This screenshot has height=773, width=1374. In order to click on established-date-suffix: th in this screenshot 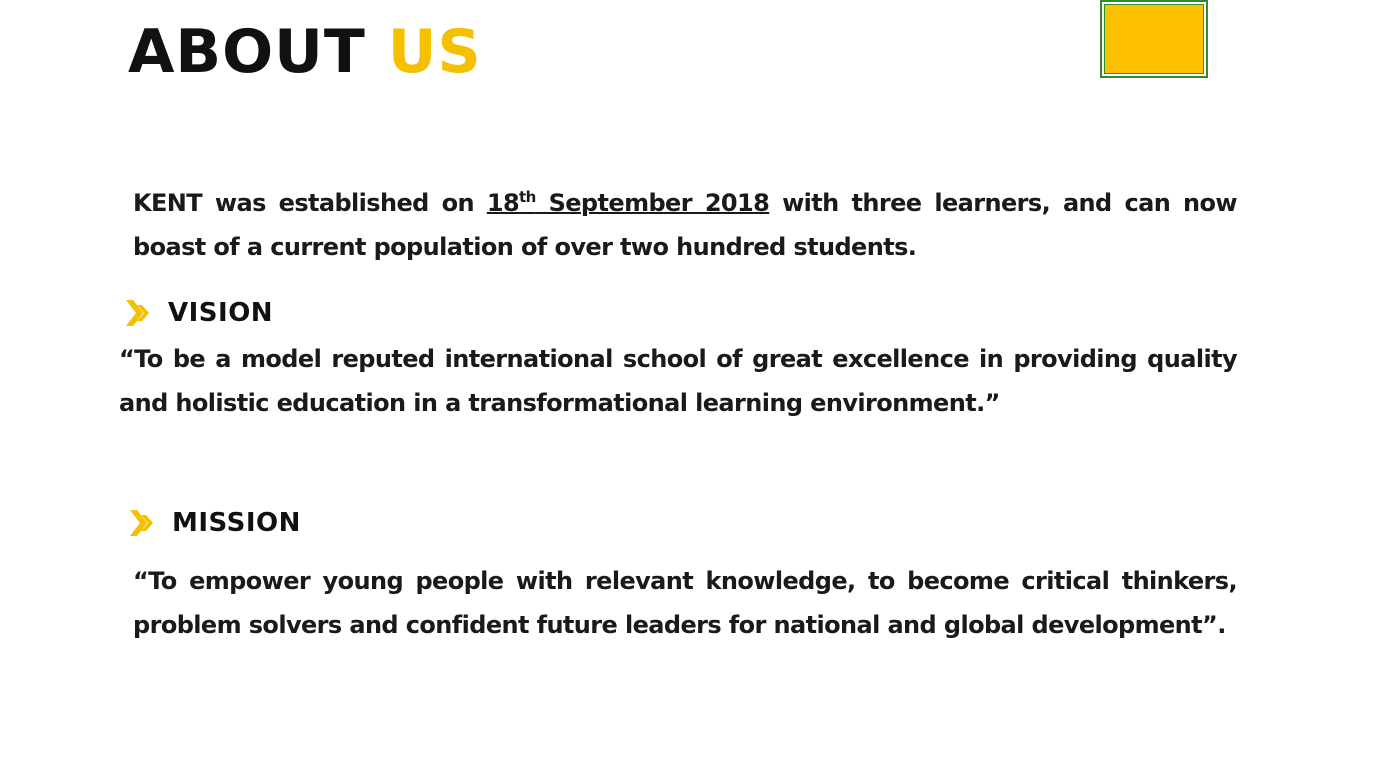, I will do `click(527, 197)`.